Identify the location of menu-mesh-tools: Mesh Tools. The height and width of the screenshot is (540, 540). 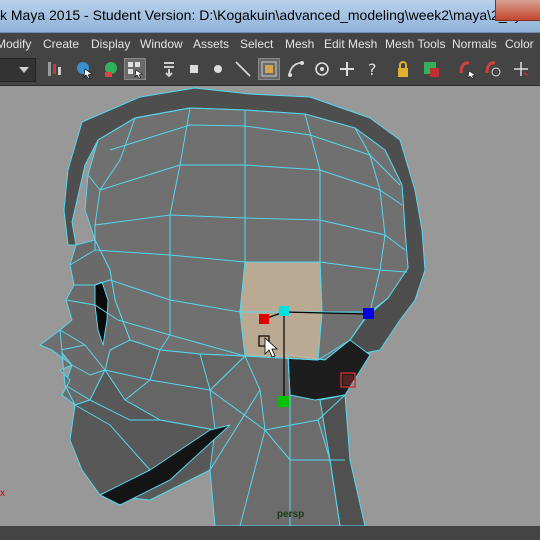
(415, 44).